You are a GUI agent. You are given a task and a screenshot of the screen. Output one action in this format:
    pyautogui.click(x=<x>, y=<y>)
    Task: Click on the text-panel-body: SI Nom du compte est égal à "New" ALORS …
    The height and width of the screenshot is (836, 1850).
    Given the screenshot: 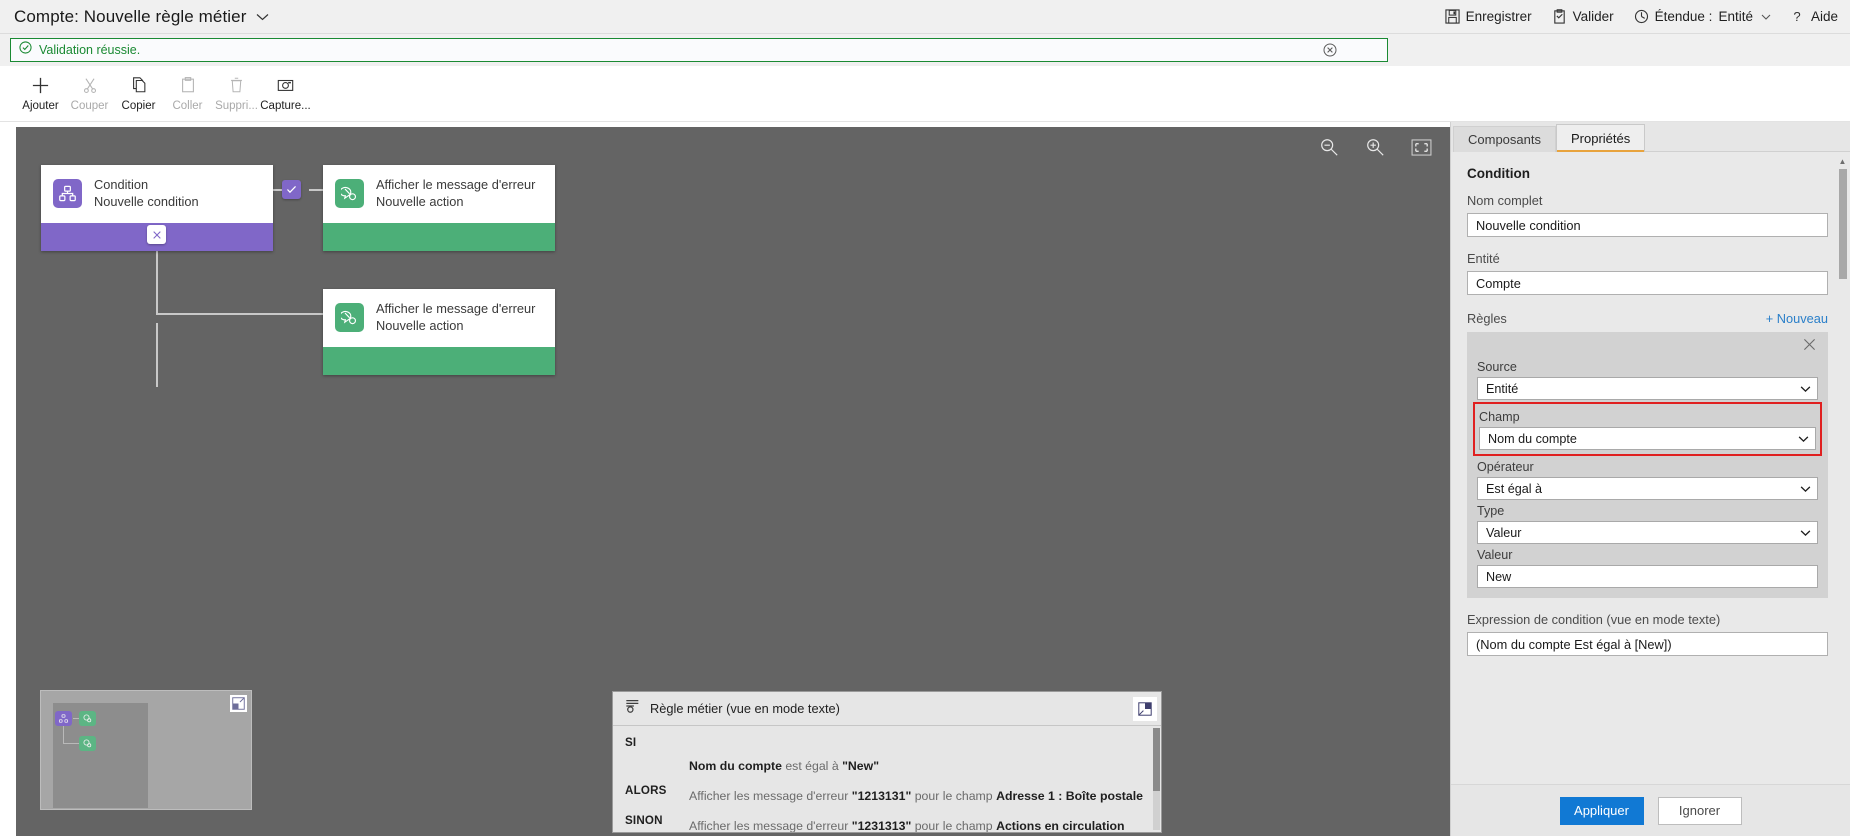 What is the action you would take?
    pyautogui.click(x=887, y=779)
    